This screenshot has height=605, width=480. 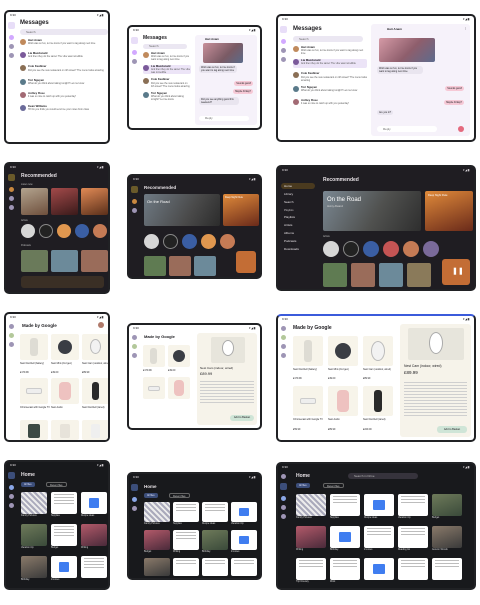 I want to click on avatar, so click(x=101, y=325).